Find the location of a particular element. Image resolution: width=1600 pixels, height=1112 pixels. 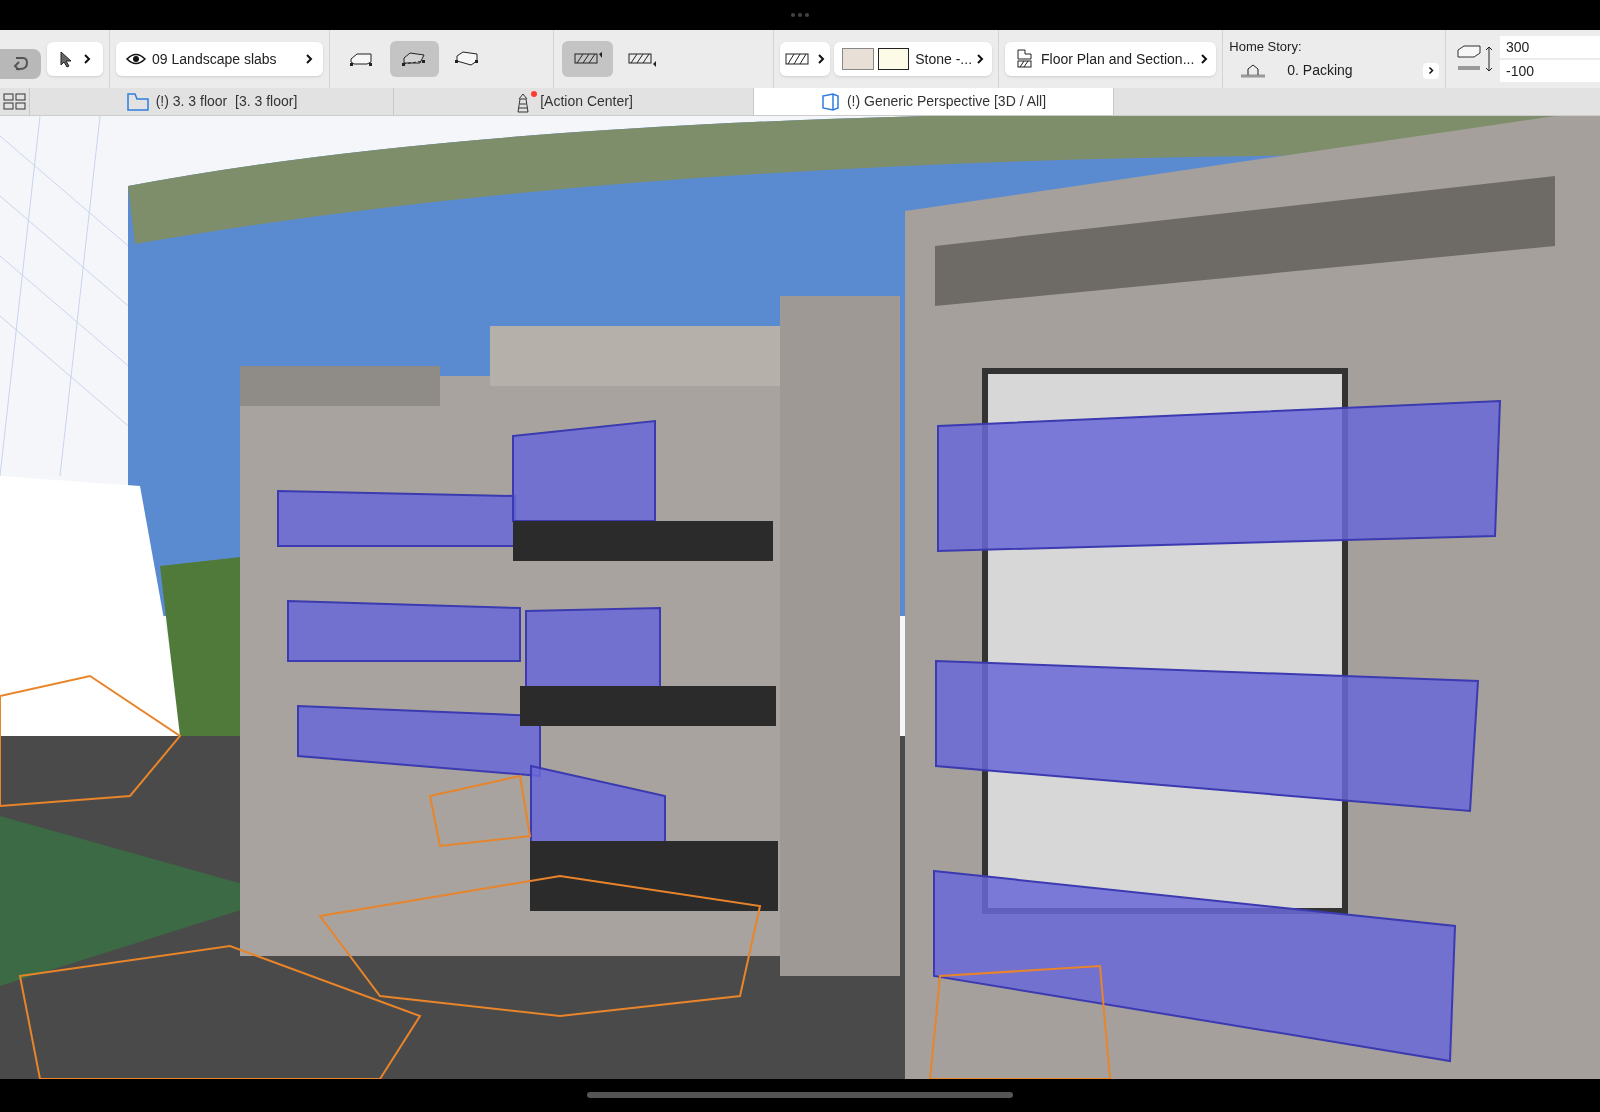

eye-icon is located at coordinates (136, 59).